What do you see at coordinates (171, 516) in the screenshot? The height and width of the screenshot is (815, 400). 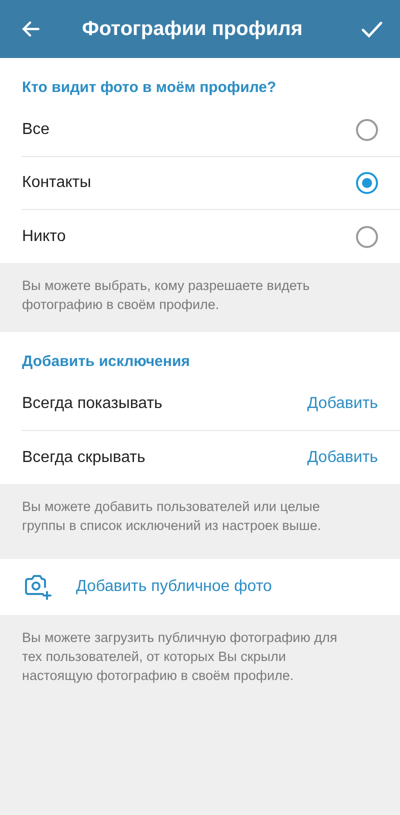 I see `hint-text: Вы можете добавить пользователей или целые группы в список исключений из настроек выше.` at bounding box center [171, 516].